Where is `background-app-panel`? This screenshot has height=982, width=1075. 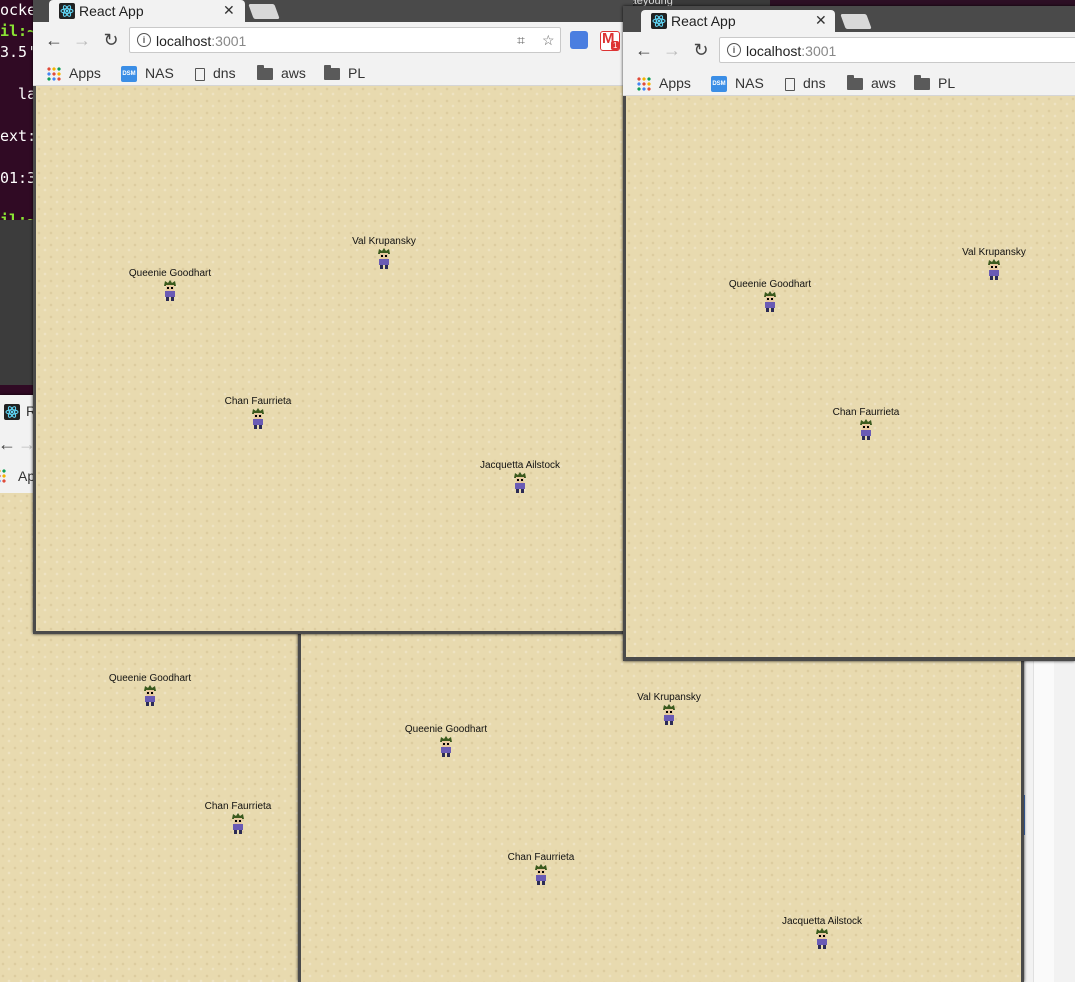
background-app-panel is located at coordinates (1047, 816).